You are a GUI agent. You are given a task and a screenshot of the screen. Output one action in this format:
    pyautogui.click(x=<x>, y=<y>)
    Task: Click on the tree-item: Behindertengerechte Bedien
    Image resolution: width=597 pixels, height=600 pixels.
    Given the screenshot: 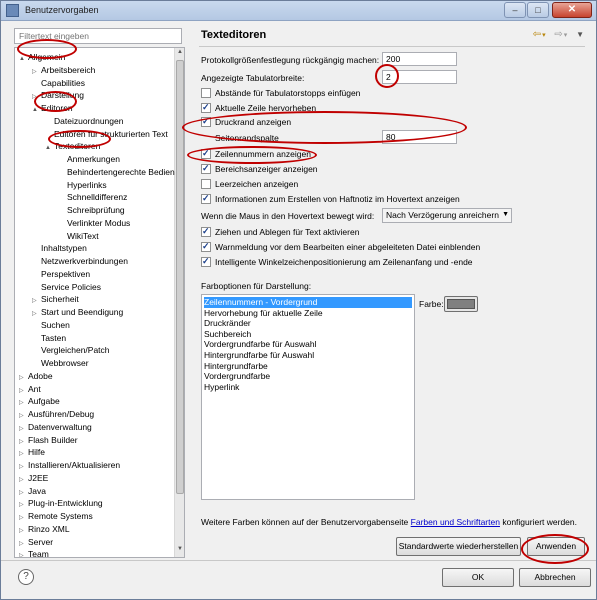 What is the action you would take?
    pyautogui.click(x=116, y=172)
    